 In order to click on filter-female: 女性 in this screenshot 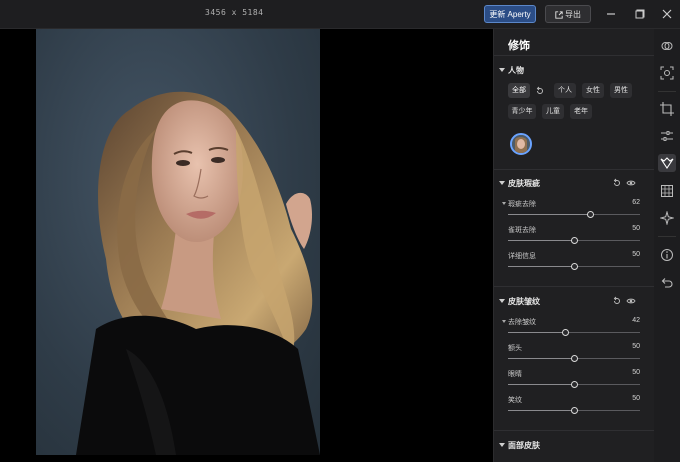, I will do `click(593, 90)`.